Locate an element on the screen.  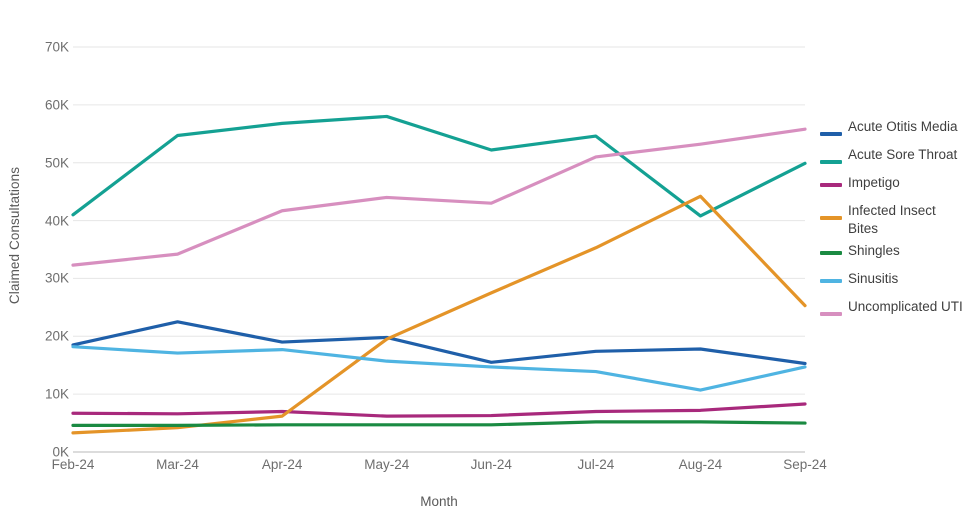
legend-label: Sinusitis is located at coordinates (873, 278).